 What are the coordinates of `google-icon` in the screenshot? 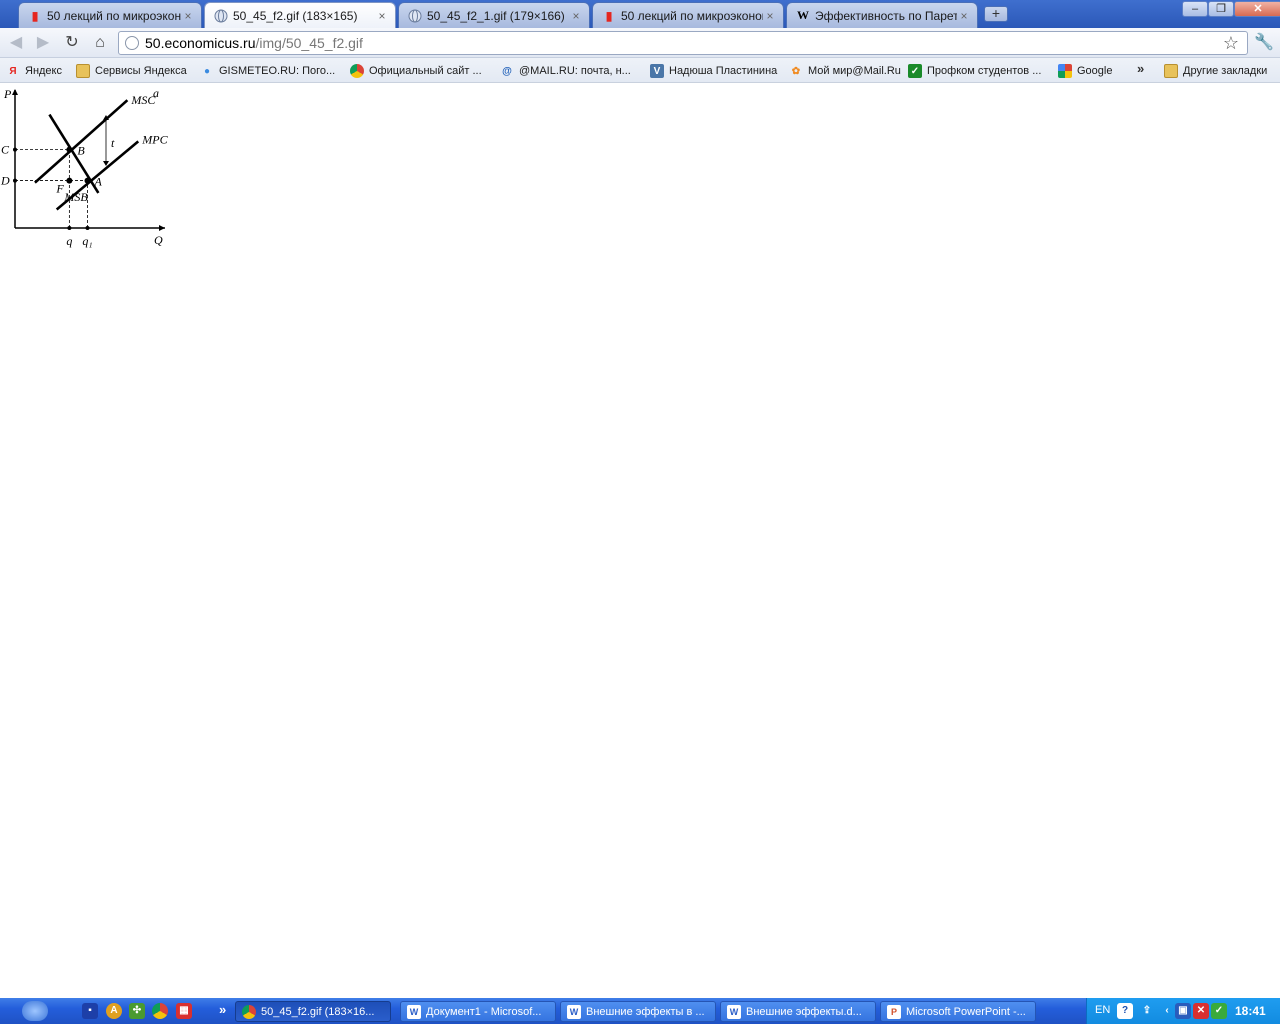 It's located at (1065, 71).